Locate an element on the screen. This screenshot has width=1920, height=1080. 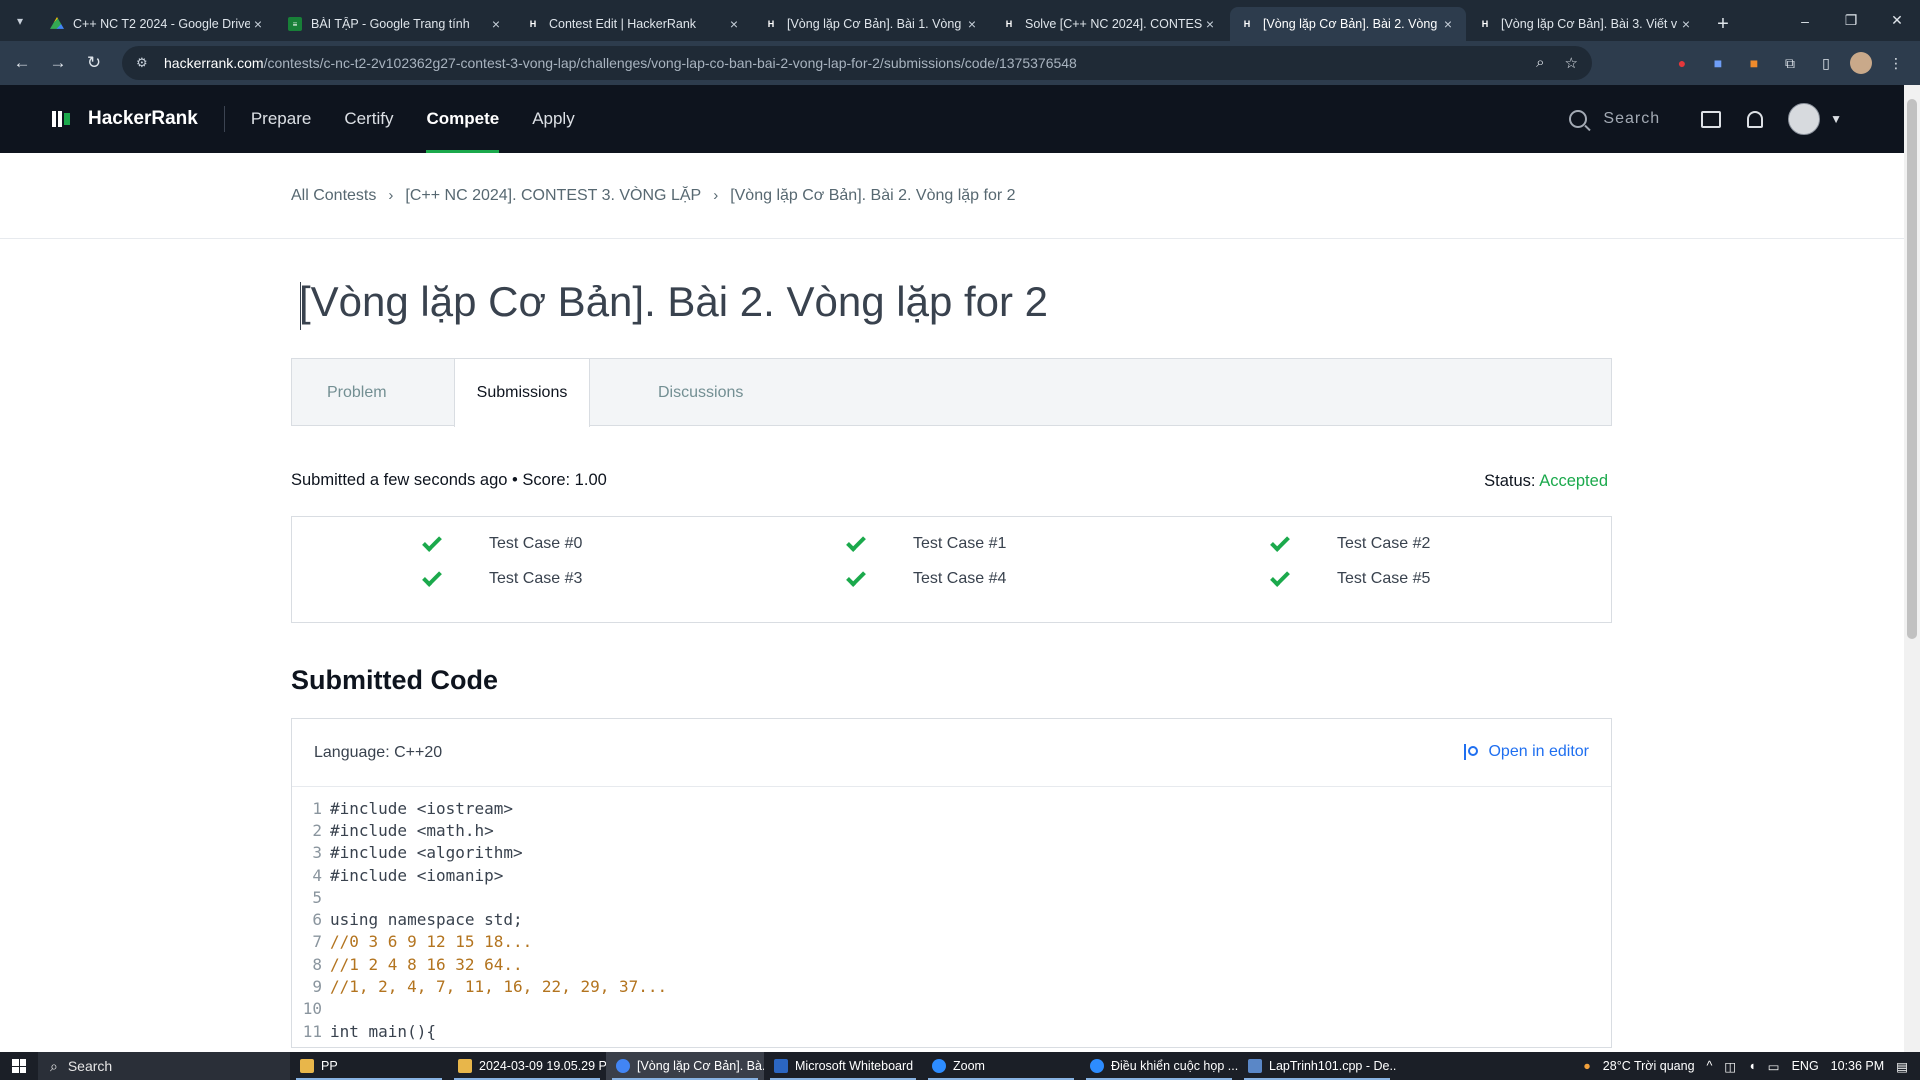
test-case-item: Test Case #1 is located at coordinates (926, 542).